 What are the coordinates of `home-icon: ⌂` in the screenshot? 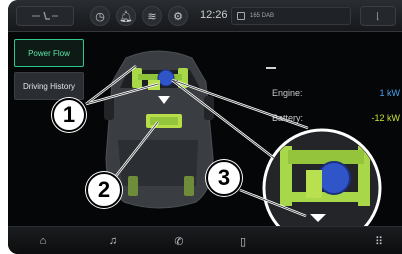 It's located at (43, 241).